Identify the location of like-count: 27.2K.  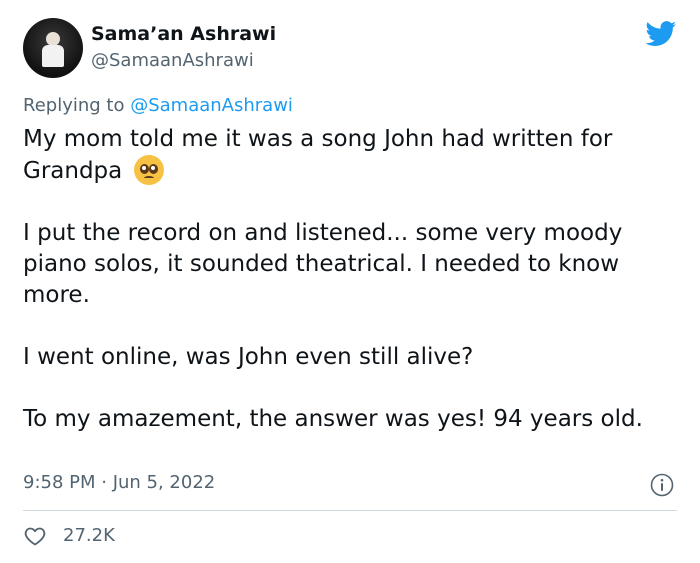
(89, 535).